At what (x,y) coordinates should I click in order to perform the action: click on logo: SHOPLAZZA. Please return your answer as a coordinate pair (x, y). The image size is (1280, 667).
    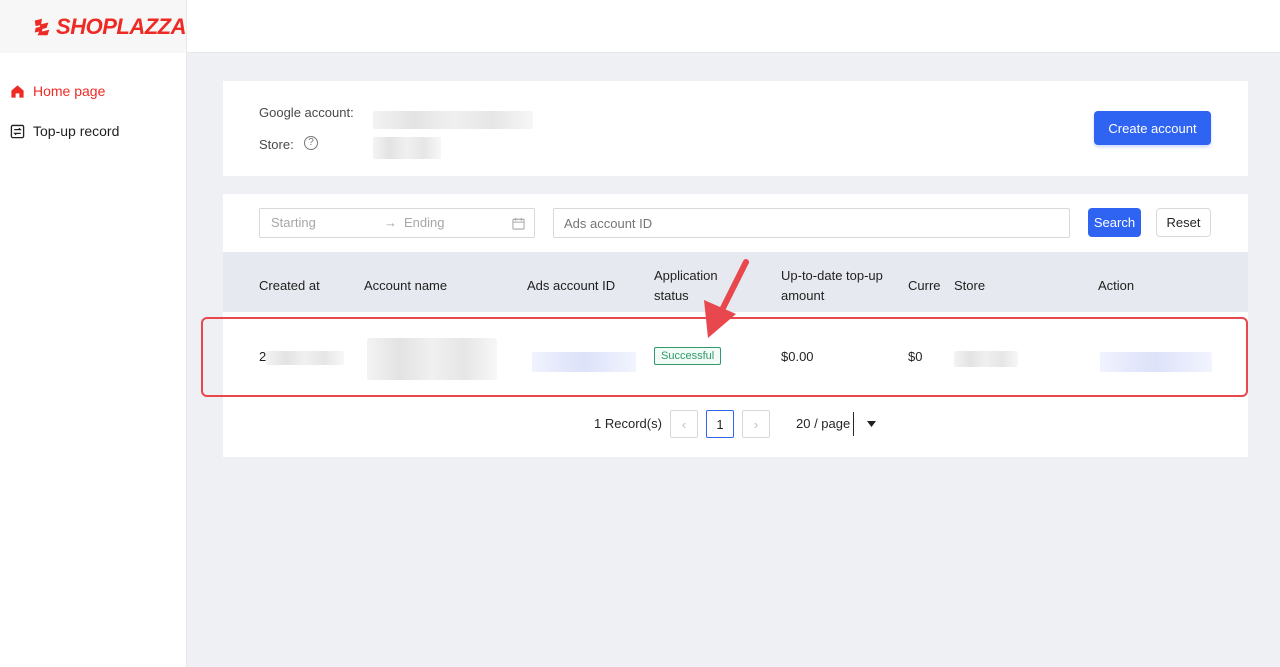
    Looking at the image, I should click on (93, 26).